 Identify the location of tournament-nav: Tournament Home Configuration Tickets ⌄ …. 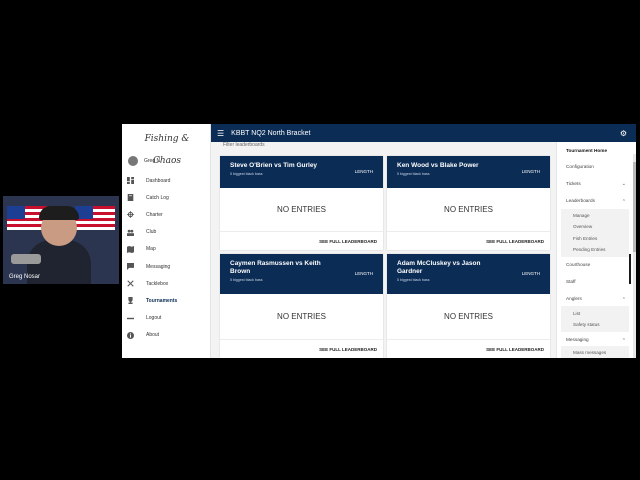
(596, 250).